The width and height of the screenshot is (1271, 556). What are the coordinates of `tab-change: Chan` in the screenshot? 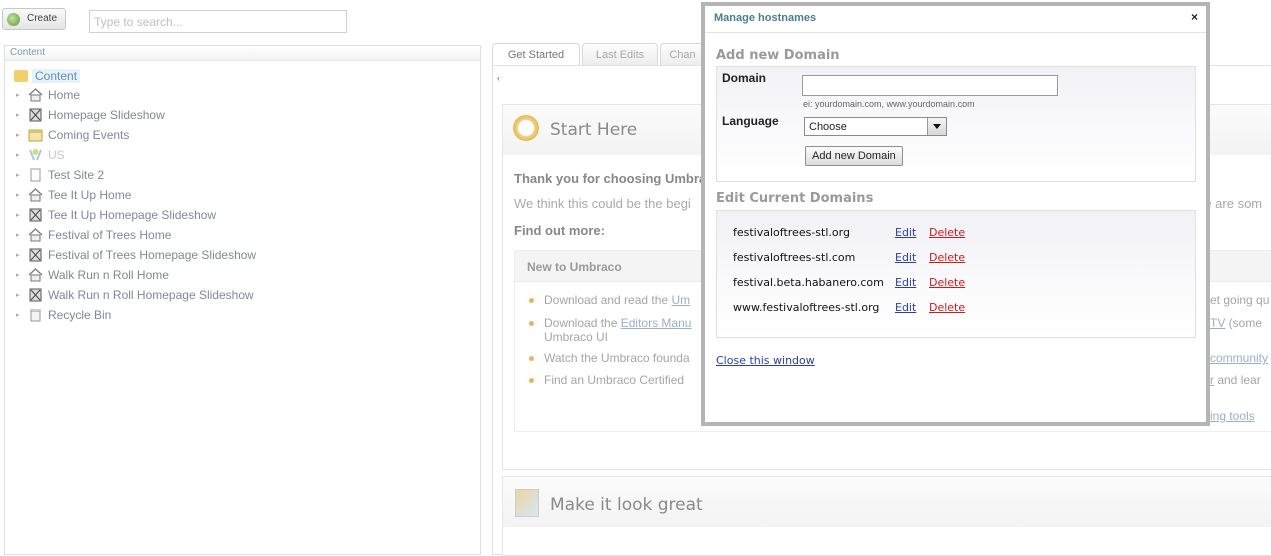 It's located at (682, 54).